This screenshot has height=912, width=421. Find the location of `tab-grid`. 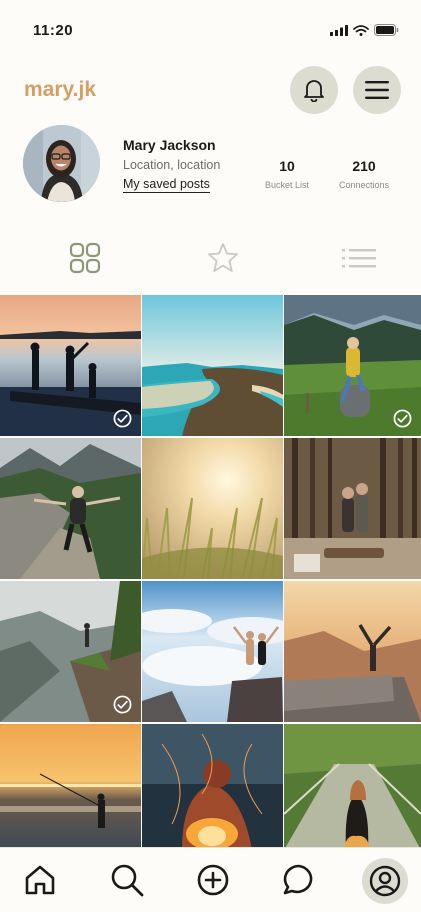

tab-grid is located at coordinates (85, 258).